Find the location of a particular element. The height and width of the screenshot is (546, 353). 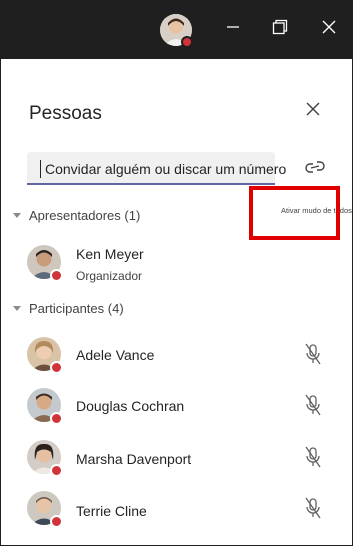

person-name: Adele Vance is located at coordinates (115, 355).